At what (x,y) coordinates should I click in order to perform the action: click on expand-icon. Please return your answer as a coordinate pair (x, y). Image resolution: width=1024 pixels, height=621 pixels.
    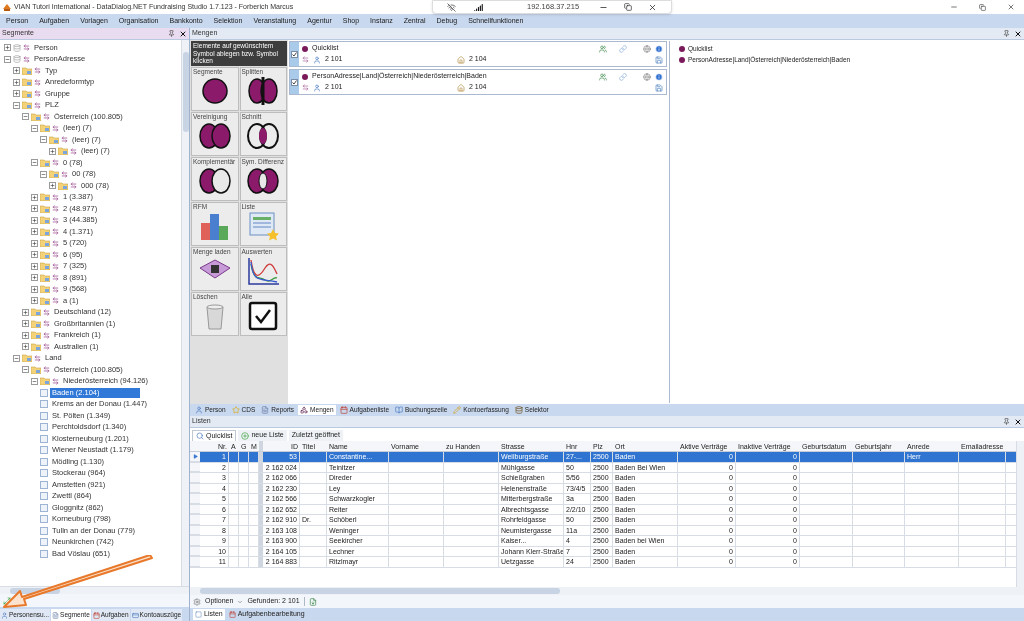
    Looking at the image, I should click on (7, 600).